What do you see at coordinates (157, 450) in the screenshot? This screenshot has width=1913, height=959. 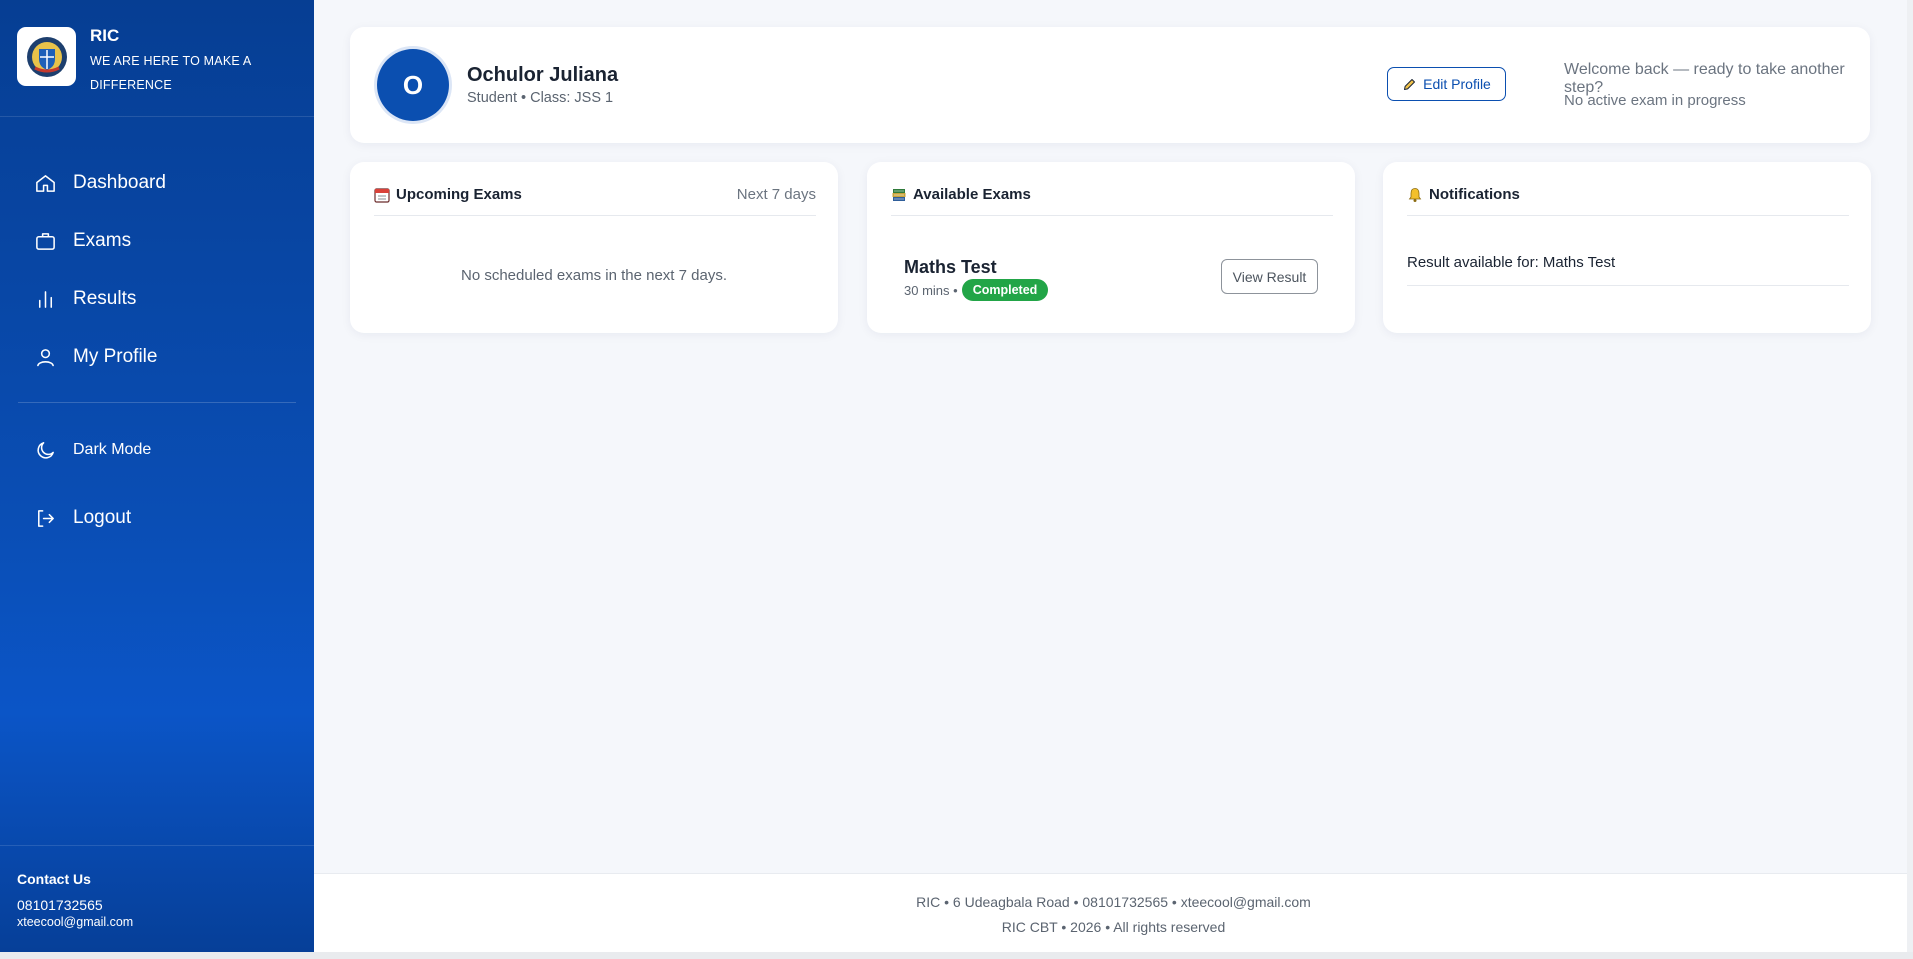 I see `dark-mode-toggle: Dark Mode` at bounding box center [157, 450].